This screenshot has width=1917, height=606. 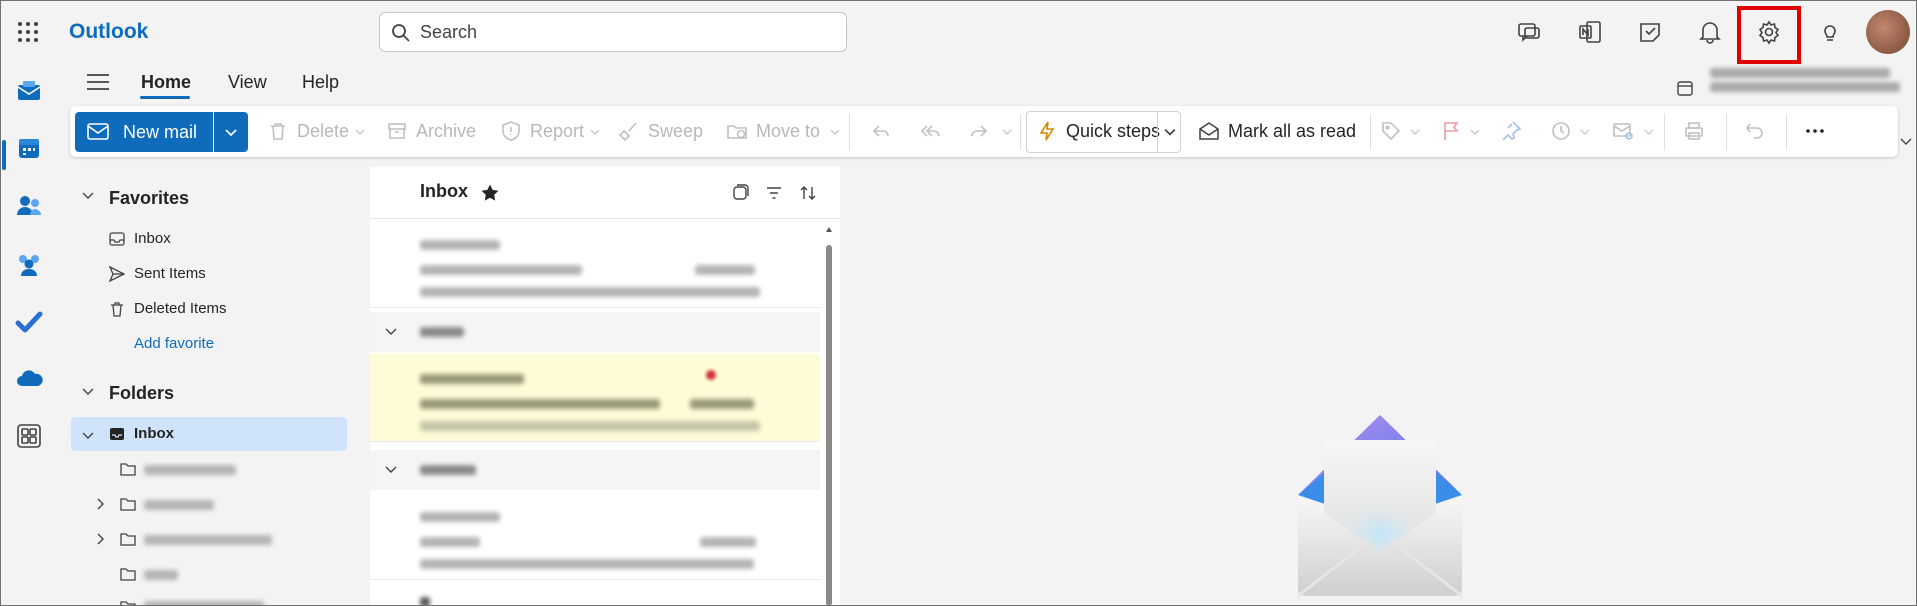 I want to click on people-icon, so click(x=29, y=206).